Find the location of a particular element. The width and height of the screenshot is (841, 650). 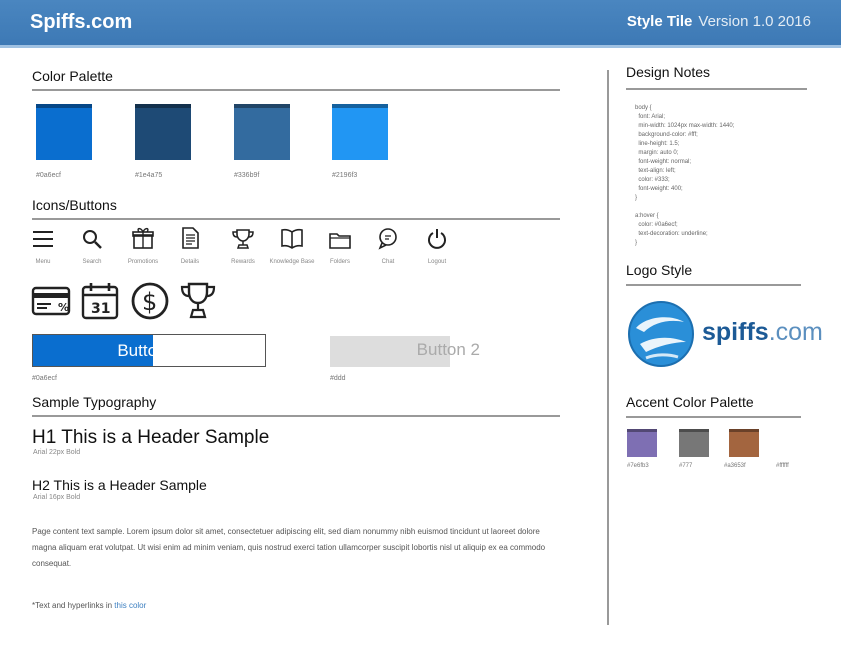

h2-font-note: Arial 16px Bold is located at coordinates (57, 497).